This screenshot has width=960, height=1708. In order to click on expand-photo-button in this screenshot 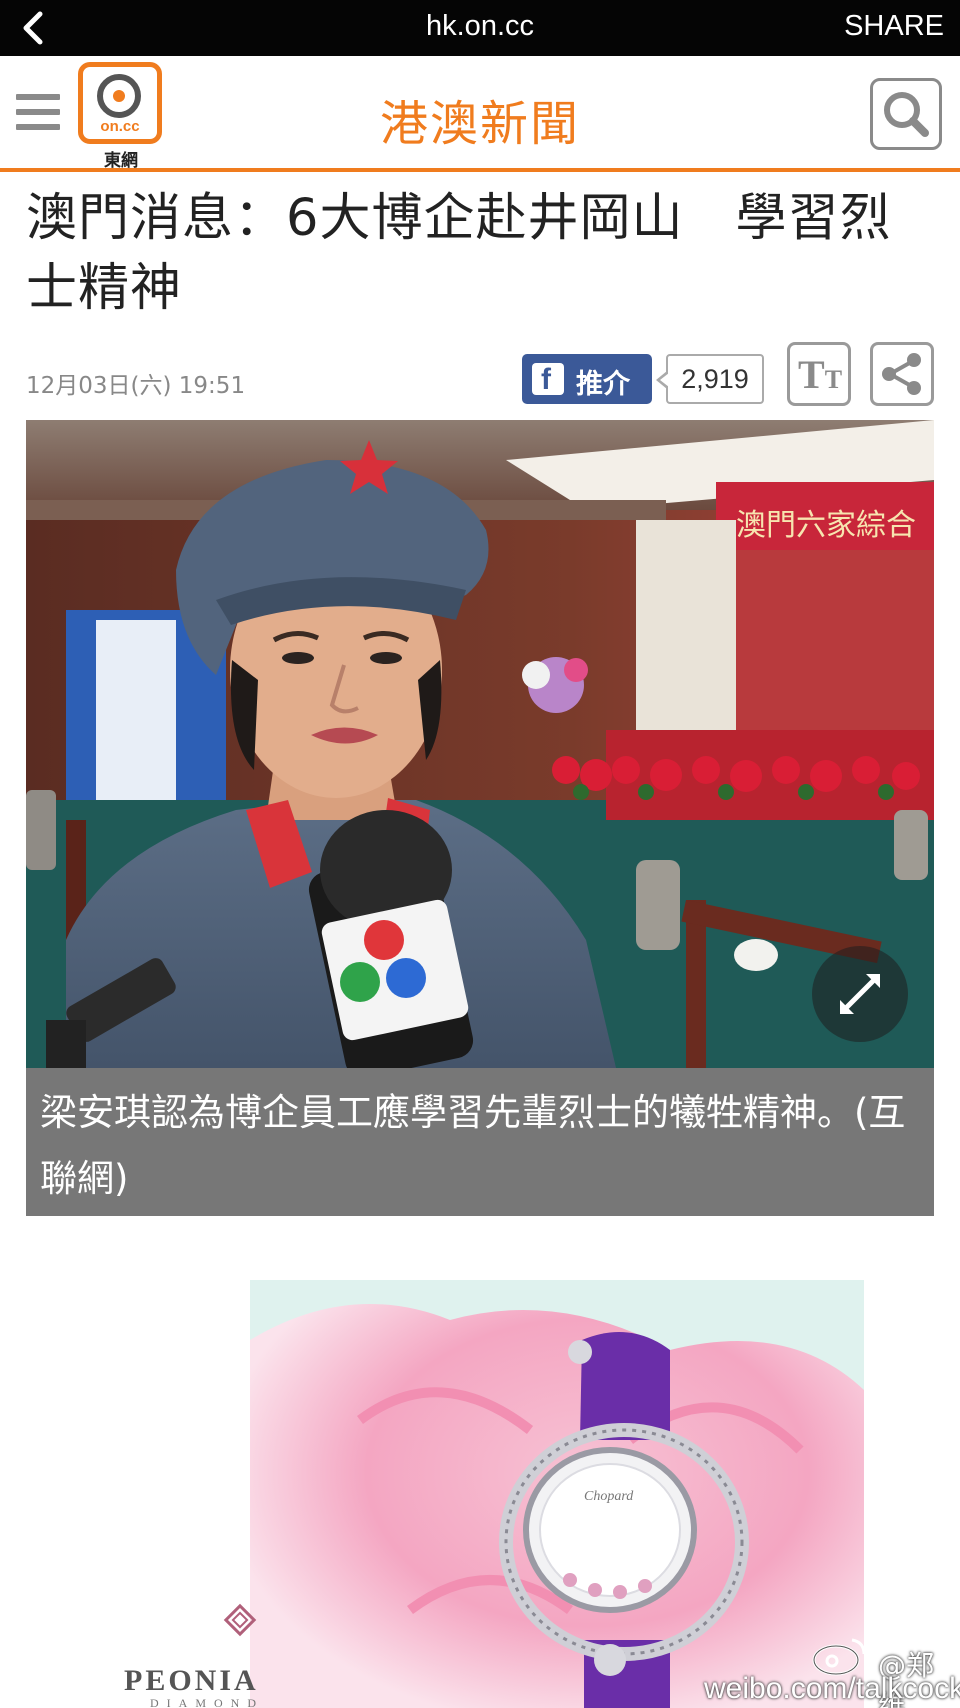, I will do `click(860, 994)`.